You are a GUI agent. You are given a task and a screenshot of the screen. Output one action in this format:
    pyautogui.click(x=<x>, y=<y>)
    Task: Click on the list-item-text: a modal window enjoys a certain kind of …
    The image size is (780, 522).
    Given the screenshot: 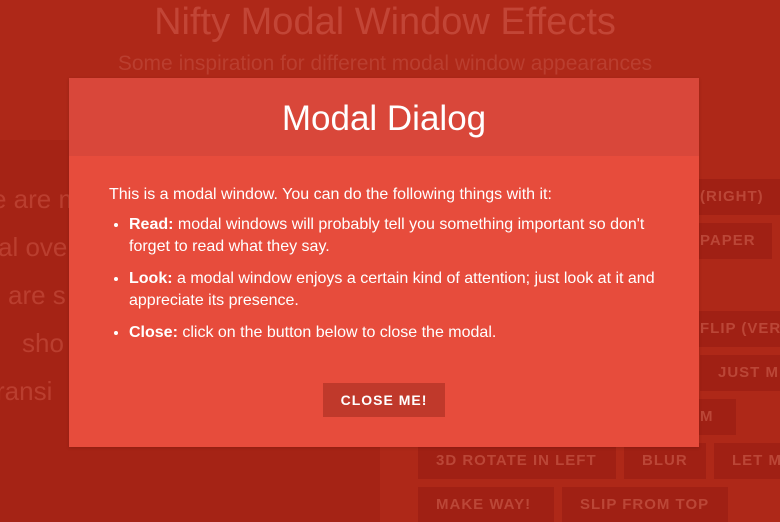 What is the action you would take?
    pyautogui.click(x=392, y=289)
    